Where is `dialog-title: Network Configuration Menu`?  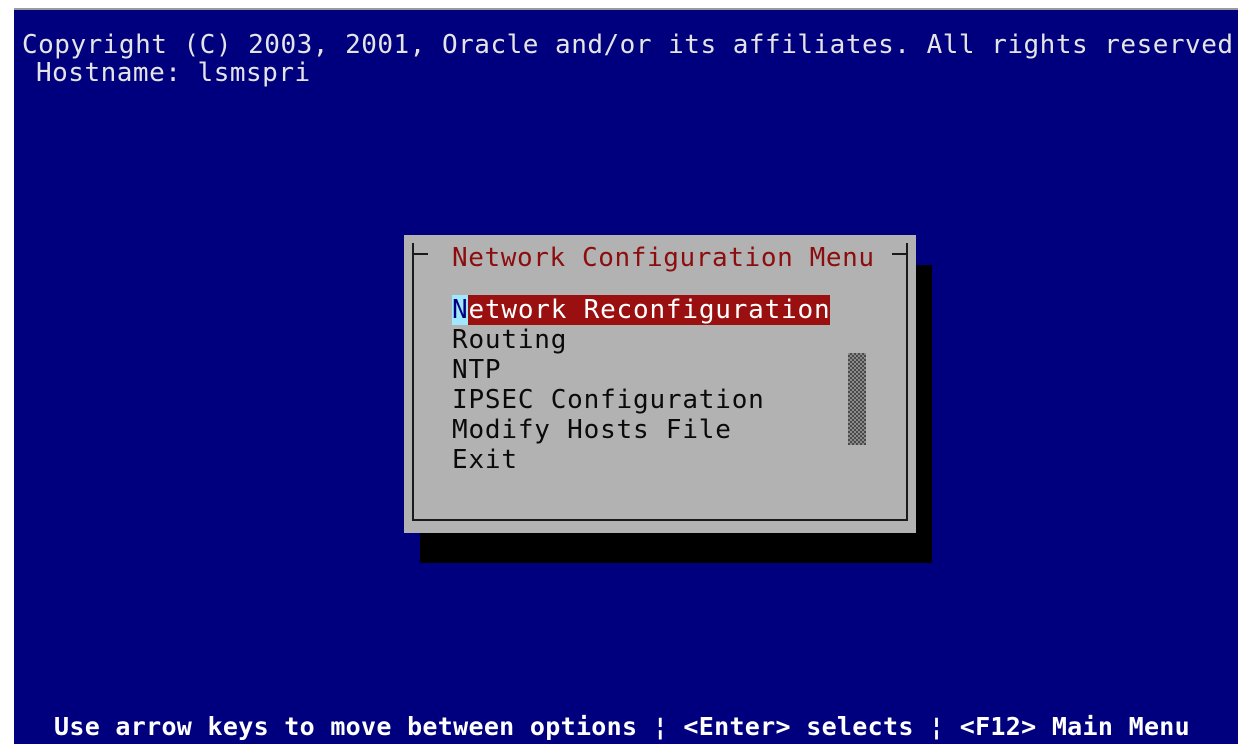
dialog-title: Network Configuration Menu is located at coordinates (663, 258).